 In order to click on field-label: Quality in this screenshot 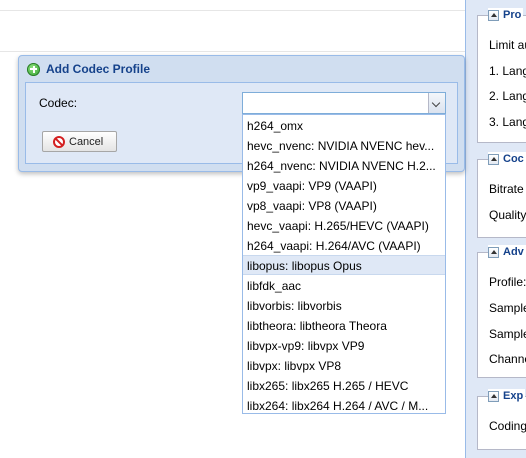, I will do `click(507, 215)`.